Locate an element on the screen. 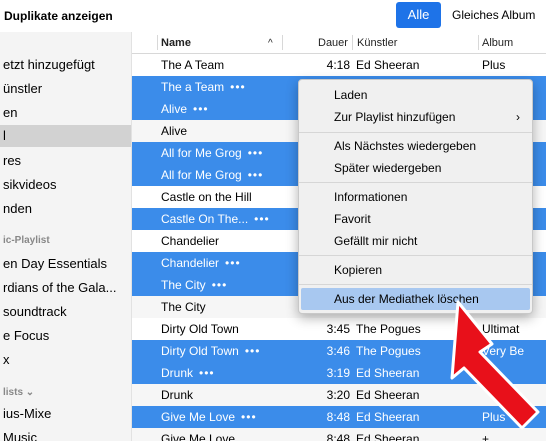 This screenshot has height=441, width=546. playlist-mix: x is located at coordinates (65, 360).